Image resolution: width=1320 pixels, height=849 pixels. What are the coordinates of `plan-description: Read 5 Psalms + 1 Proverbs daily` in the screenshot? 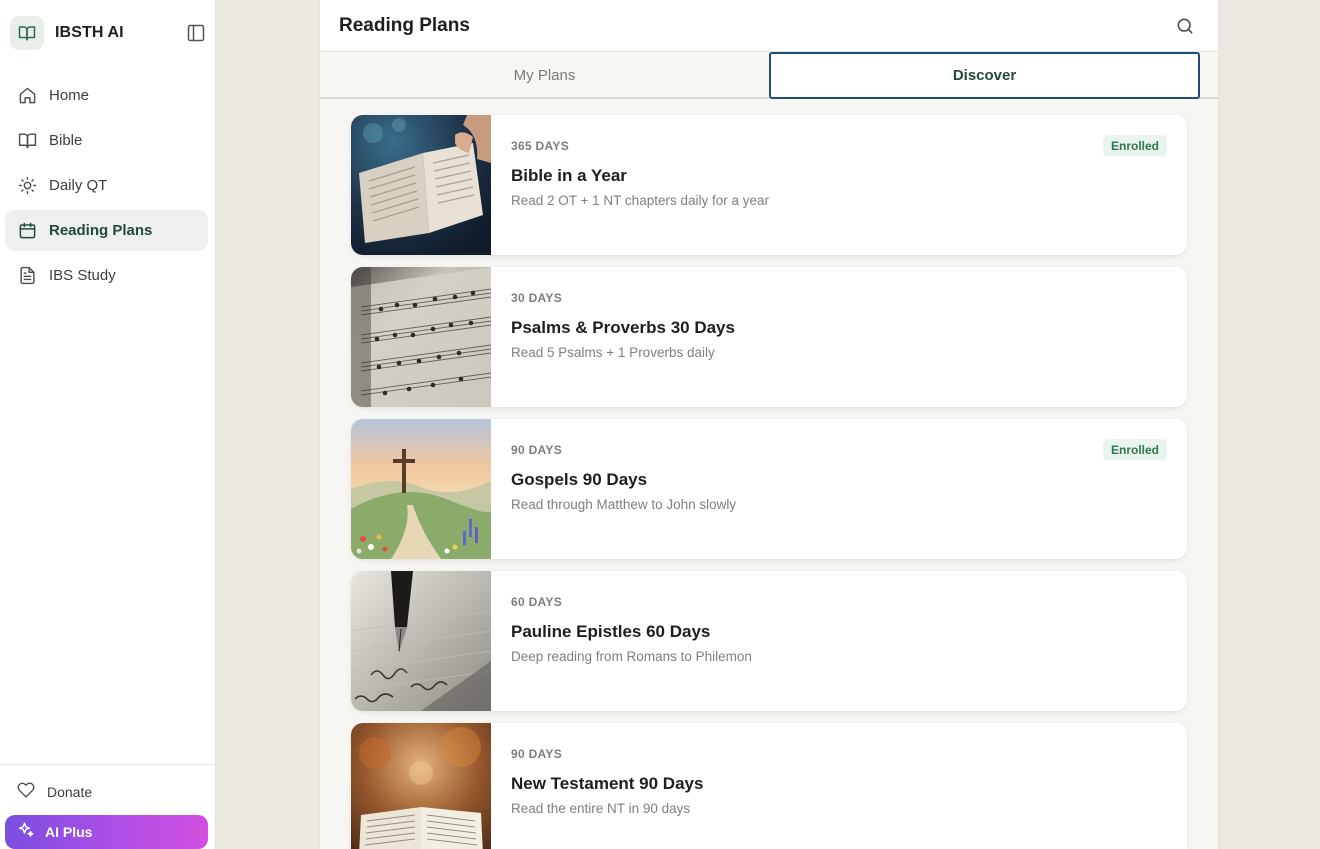 It's located at (613, 352).